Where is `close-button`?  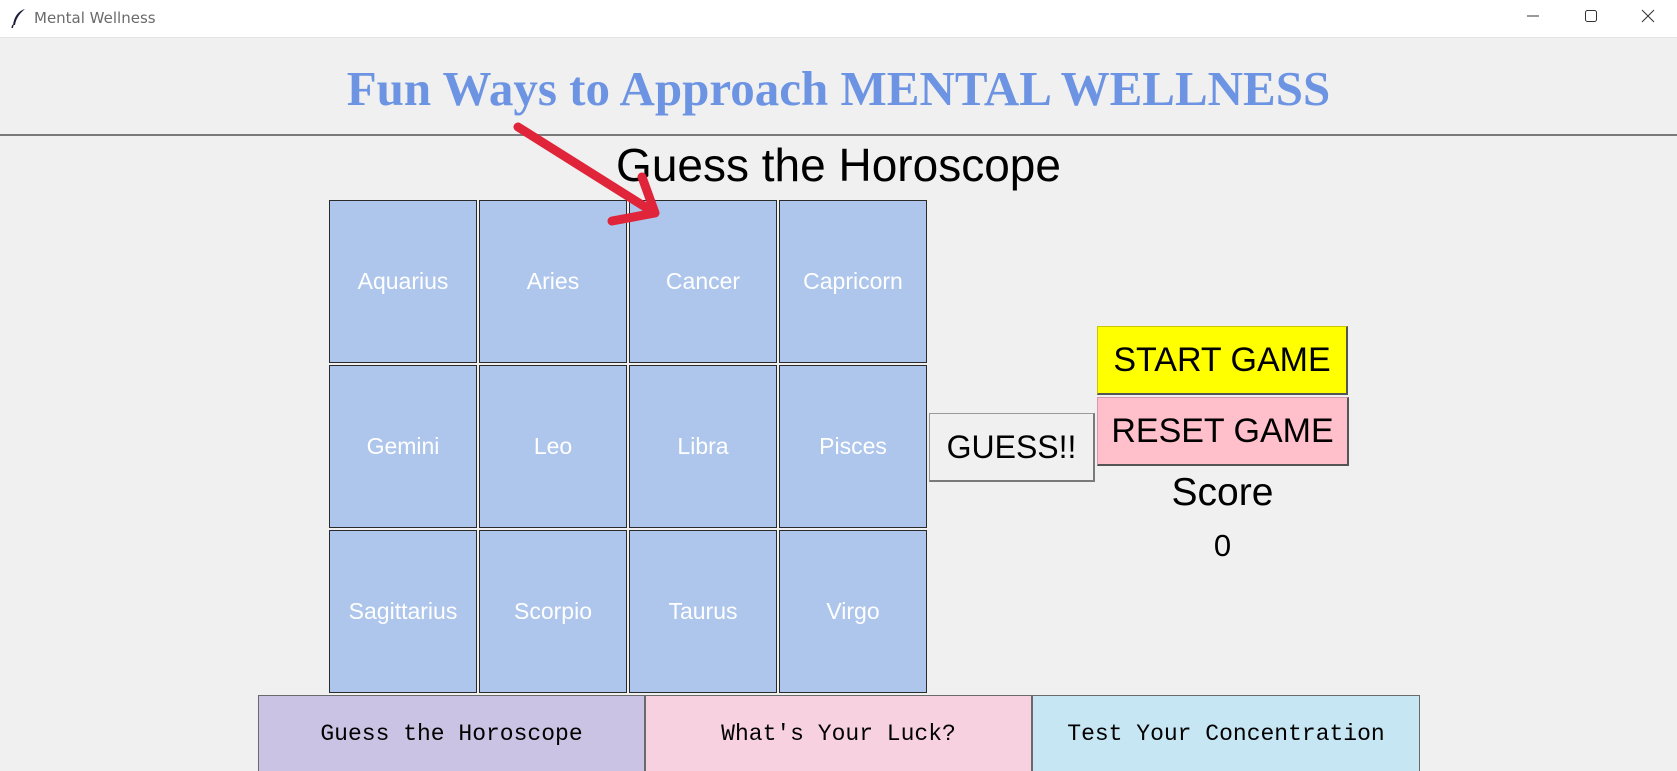
close-button is located at coordinates (1648, 18).